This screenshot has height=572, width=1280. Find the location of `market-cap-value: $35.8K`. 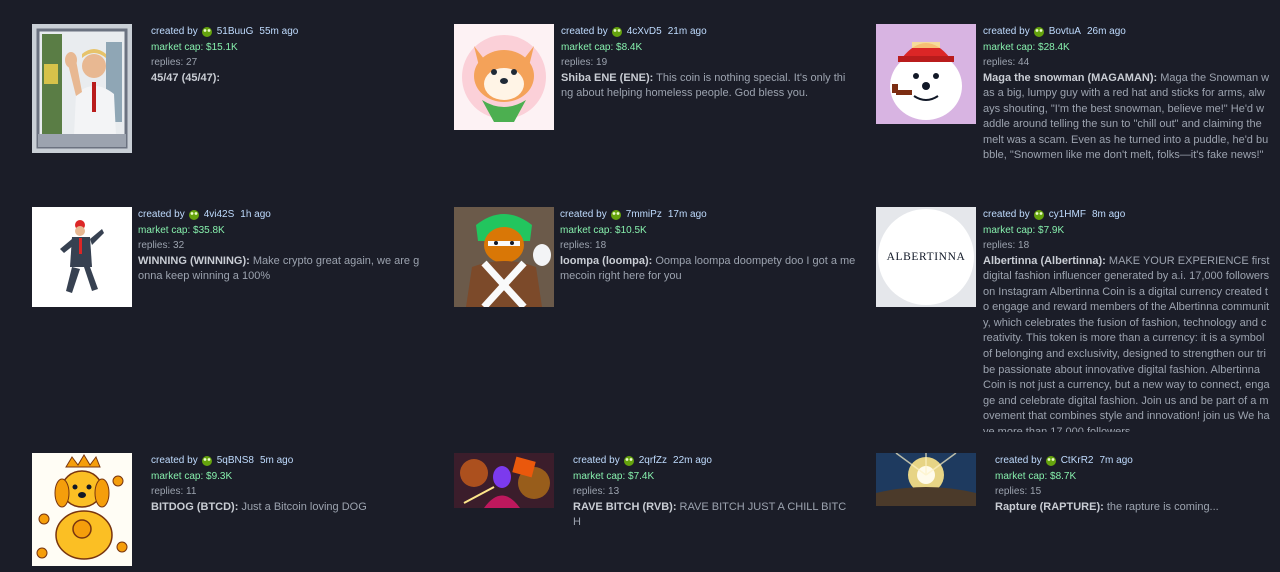

market-cap-value: $35.8K is located at coordinates (209, 230).